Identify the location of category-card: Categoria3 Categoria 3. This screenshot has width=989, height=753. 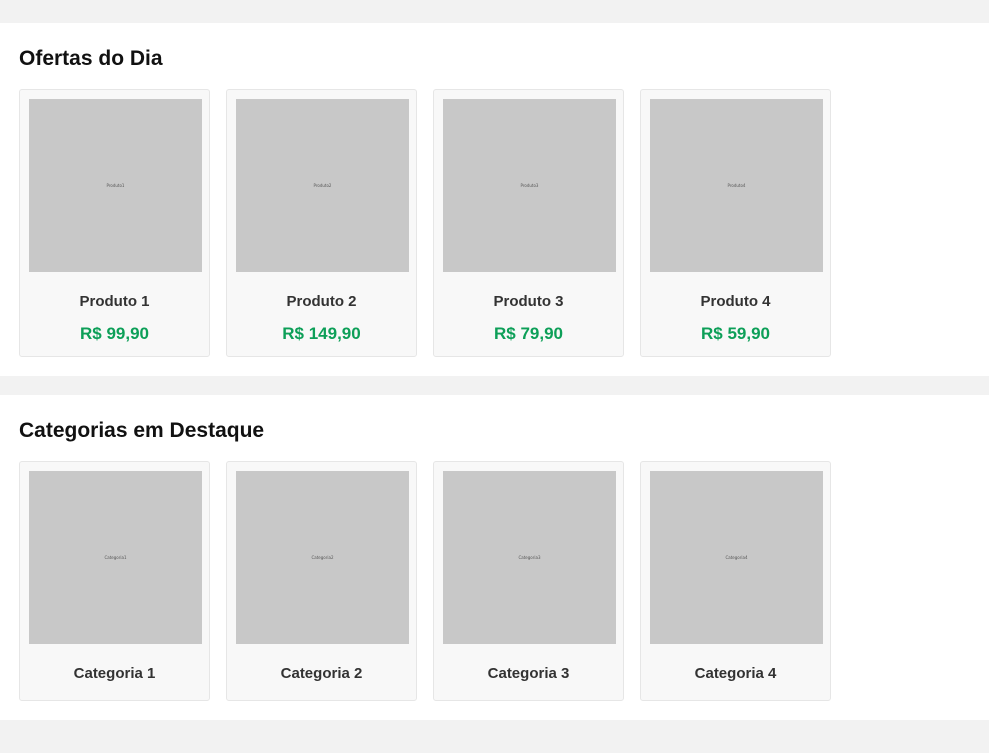
(528, 581).